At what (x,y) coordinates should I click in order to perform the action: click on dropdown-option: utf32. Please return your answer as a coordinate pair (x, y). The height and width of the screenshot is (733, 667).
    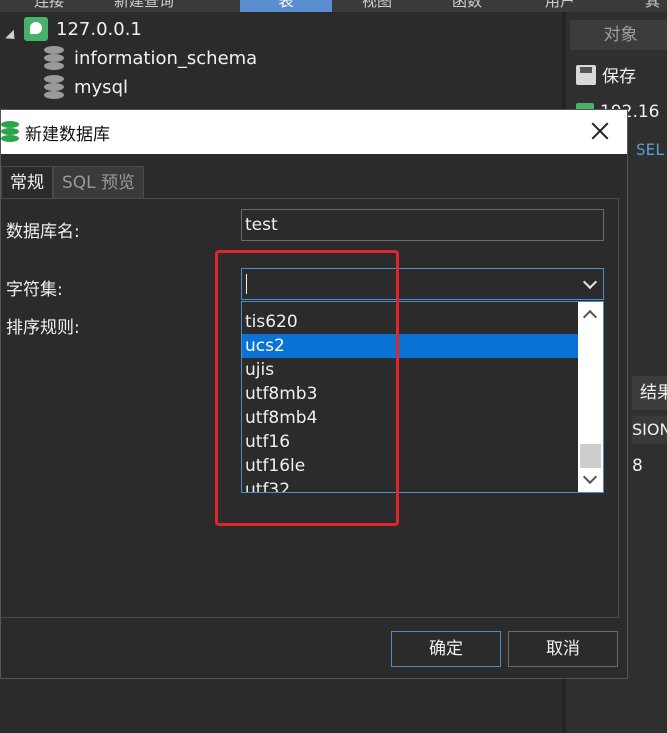
    Looking at the image, I should click on (410, 485).